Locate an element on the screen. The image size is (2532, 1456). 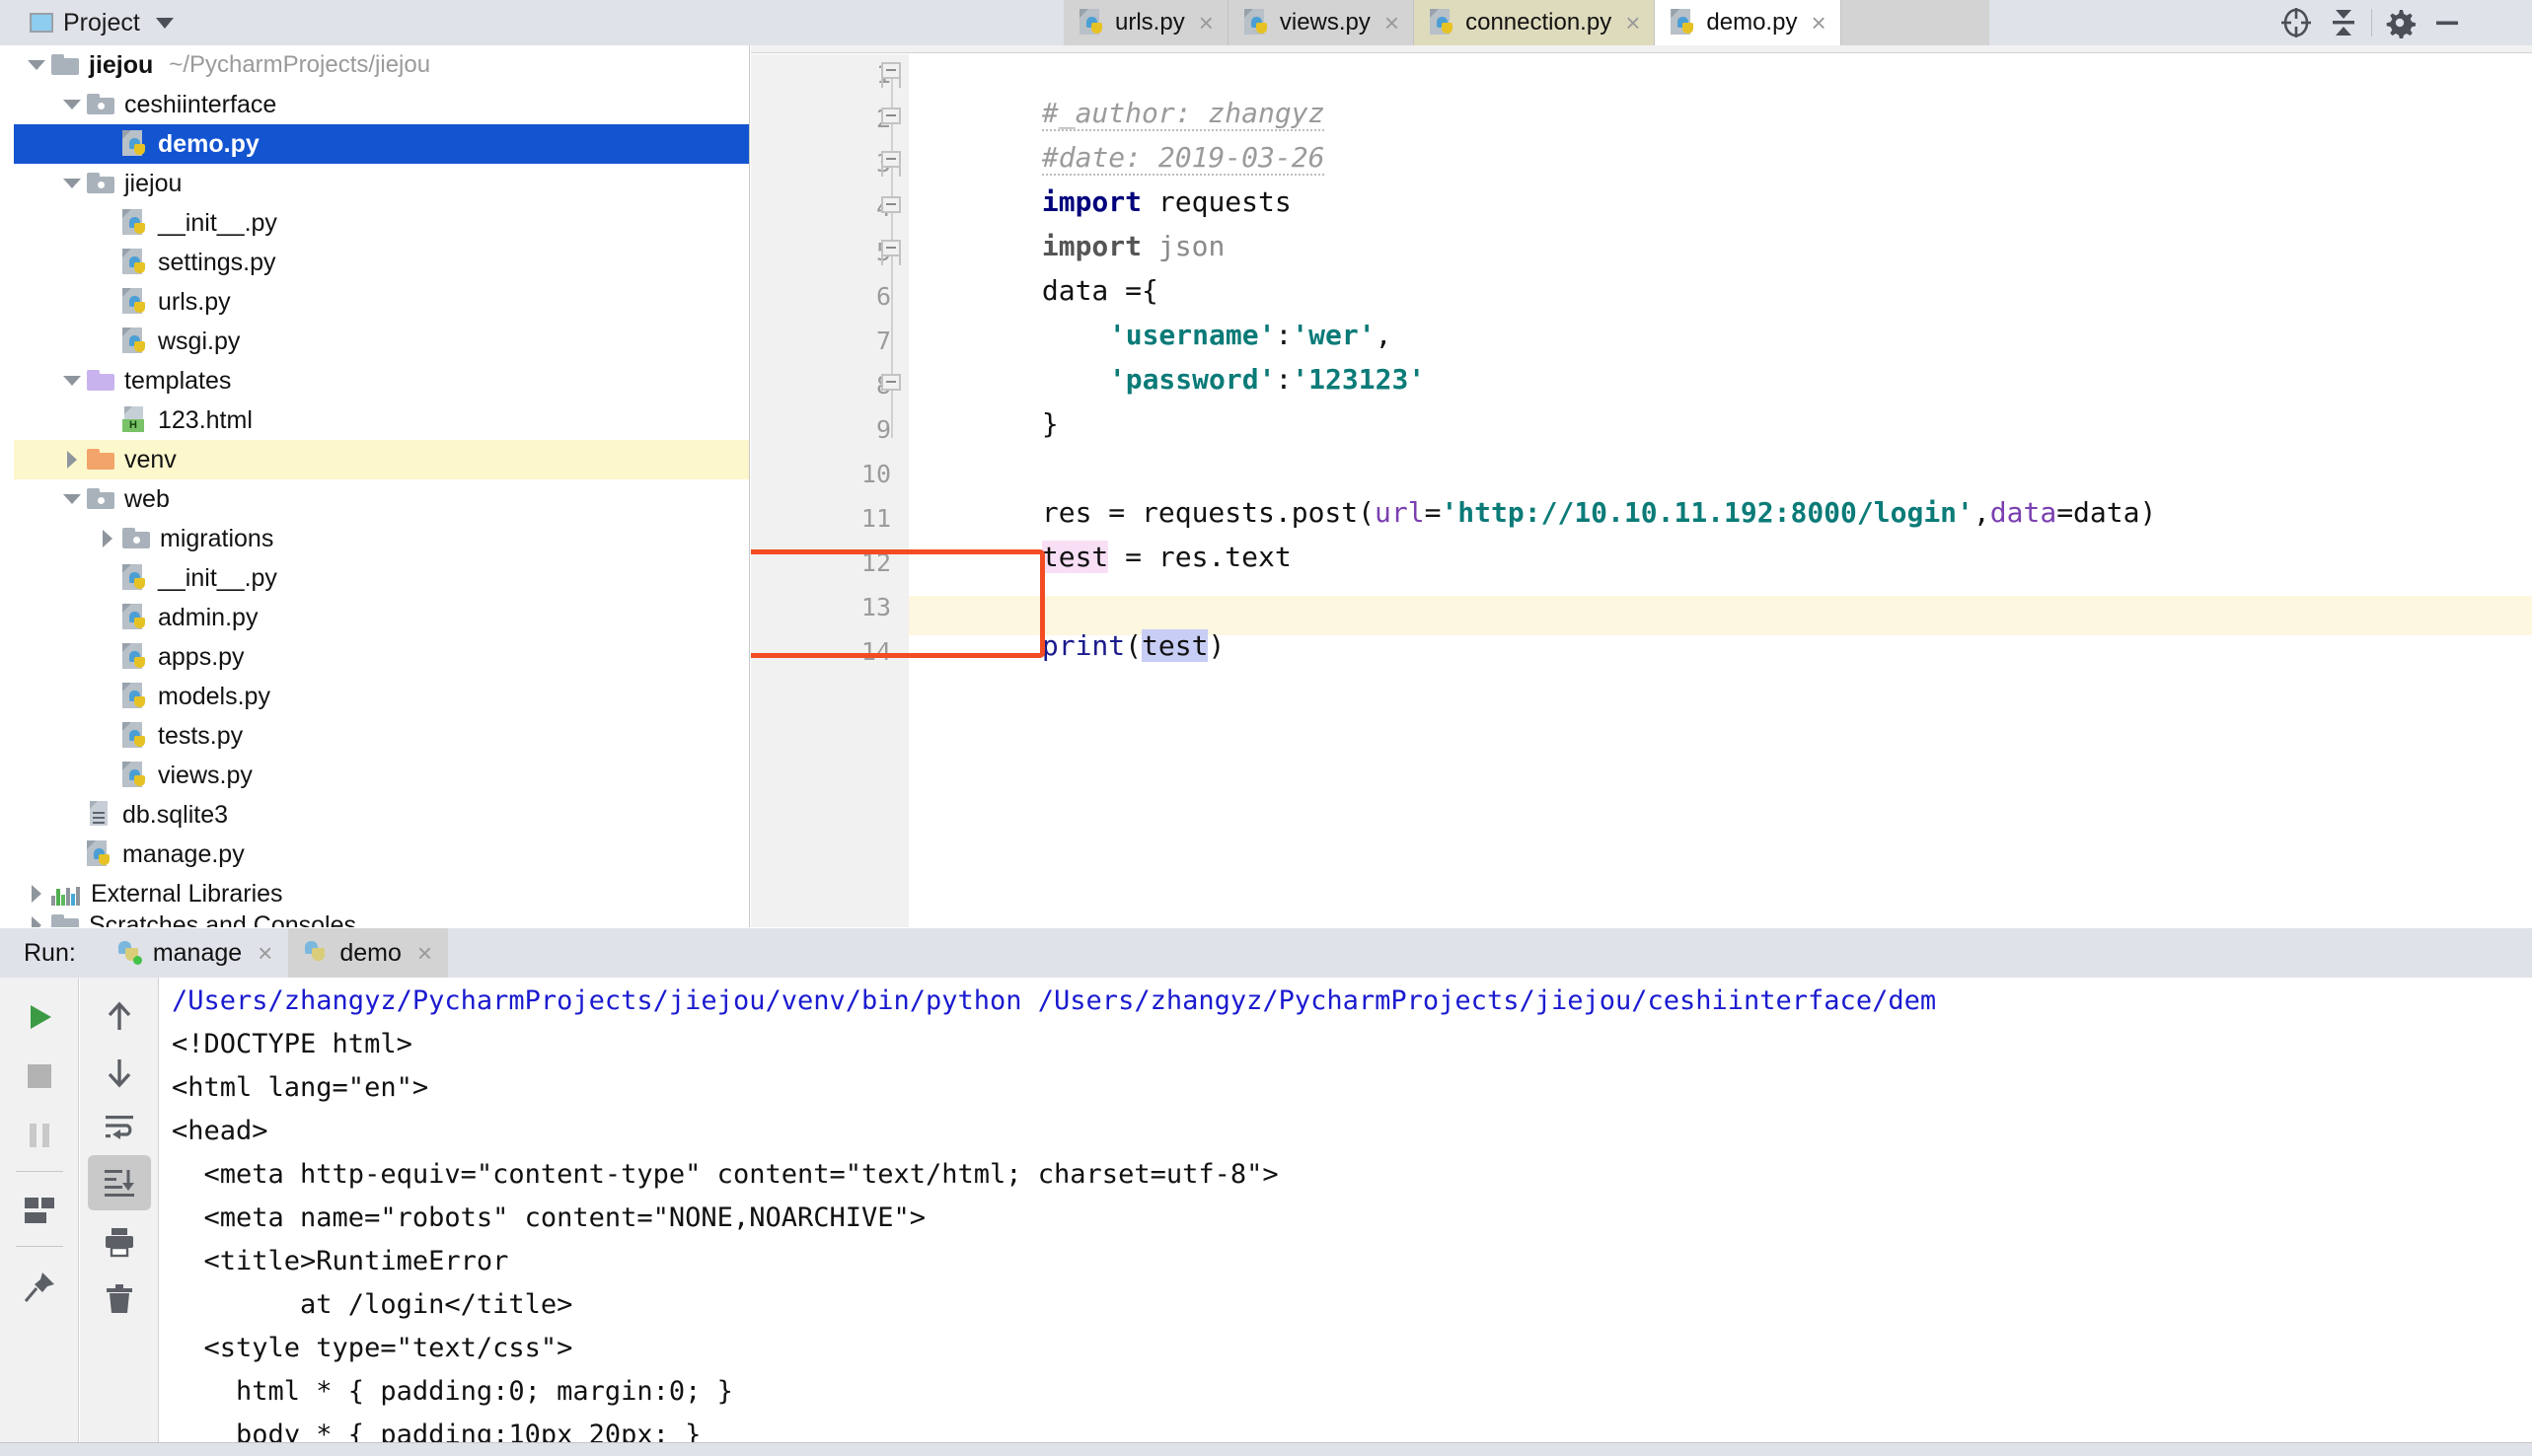
tree-item-label: demo.py is located at coordinates (209, 143).